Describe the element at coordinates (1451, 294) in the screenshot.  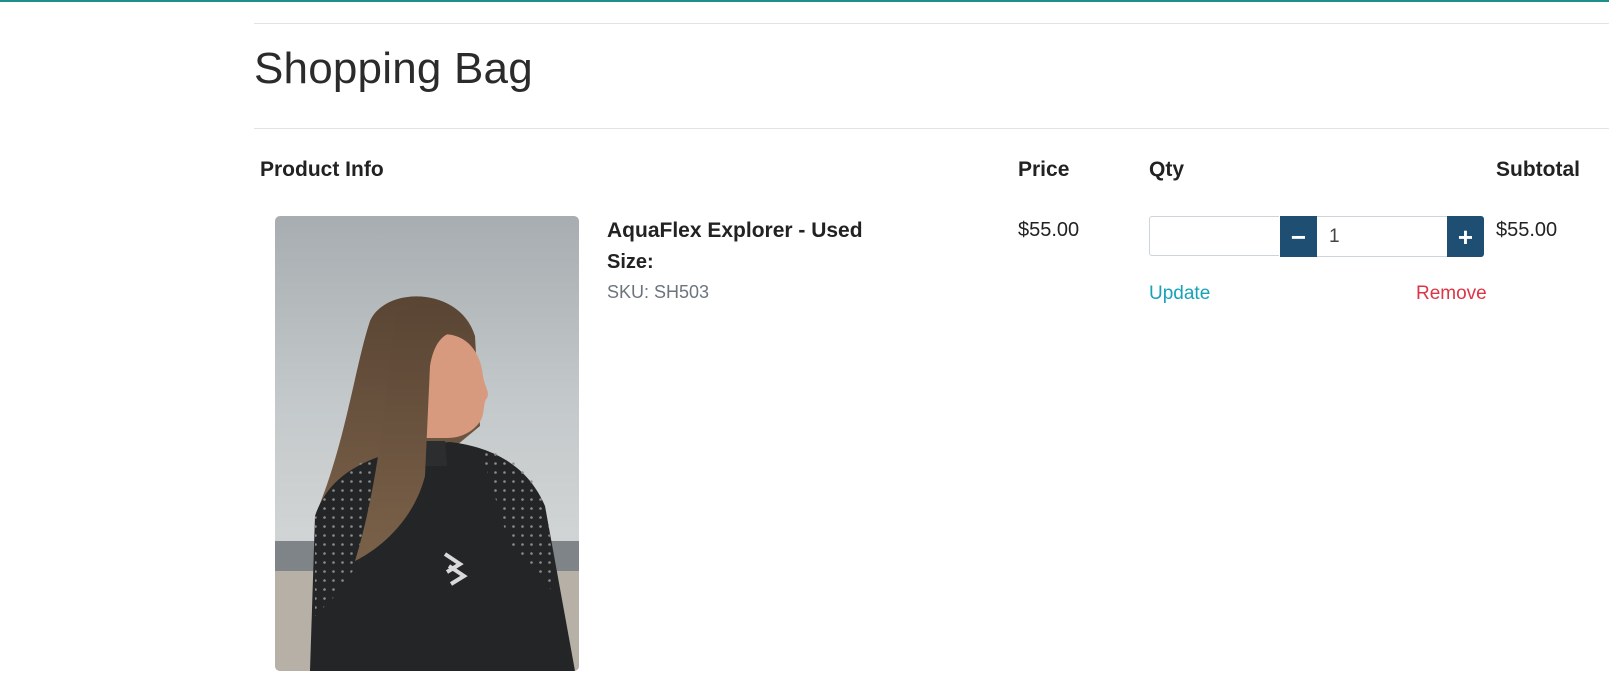
I see `remove-link: Remove` at that location.